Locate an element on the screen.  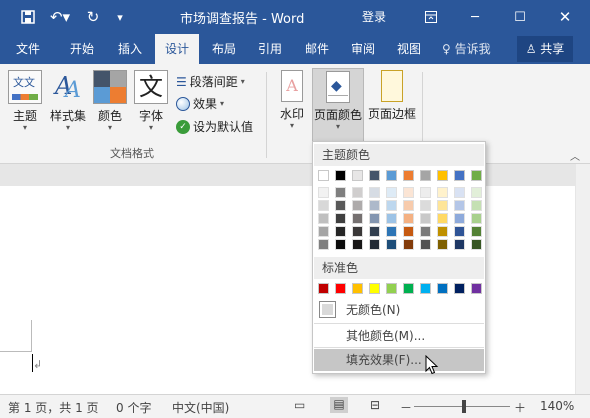
fonts-button: 文 字体 ▾ is located at coordinates (151, 101).